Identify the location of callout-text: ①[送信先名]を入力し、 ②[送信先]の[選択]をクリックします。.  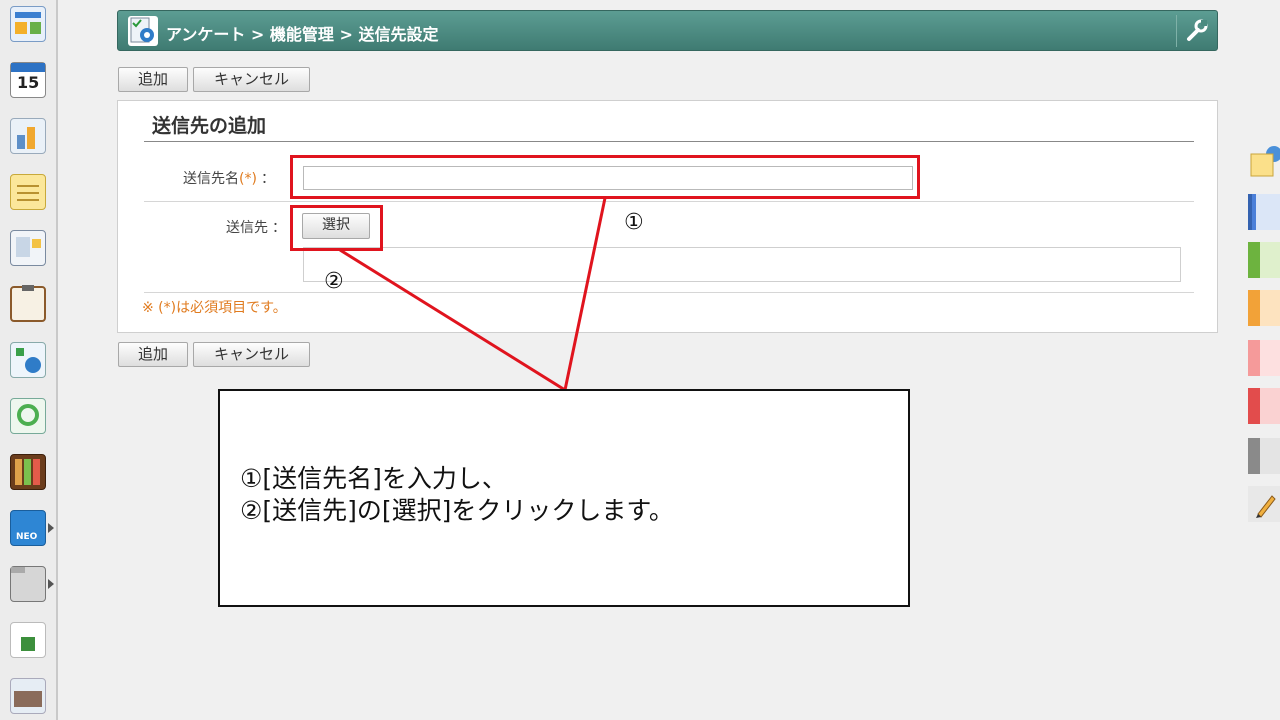
(457, 495).